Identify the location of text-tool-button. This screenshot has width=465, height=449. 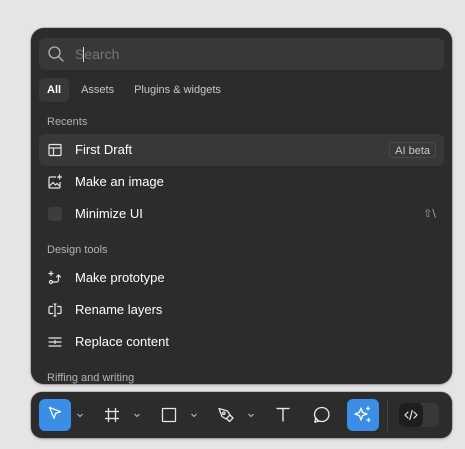
(283, 415).